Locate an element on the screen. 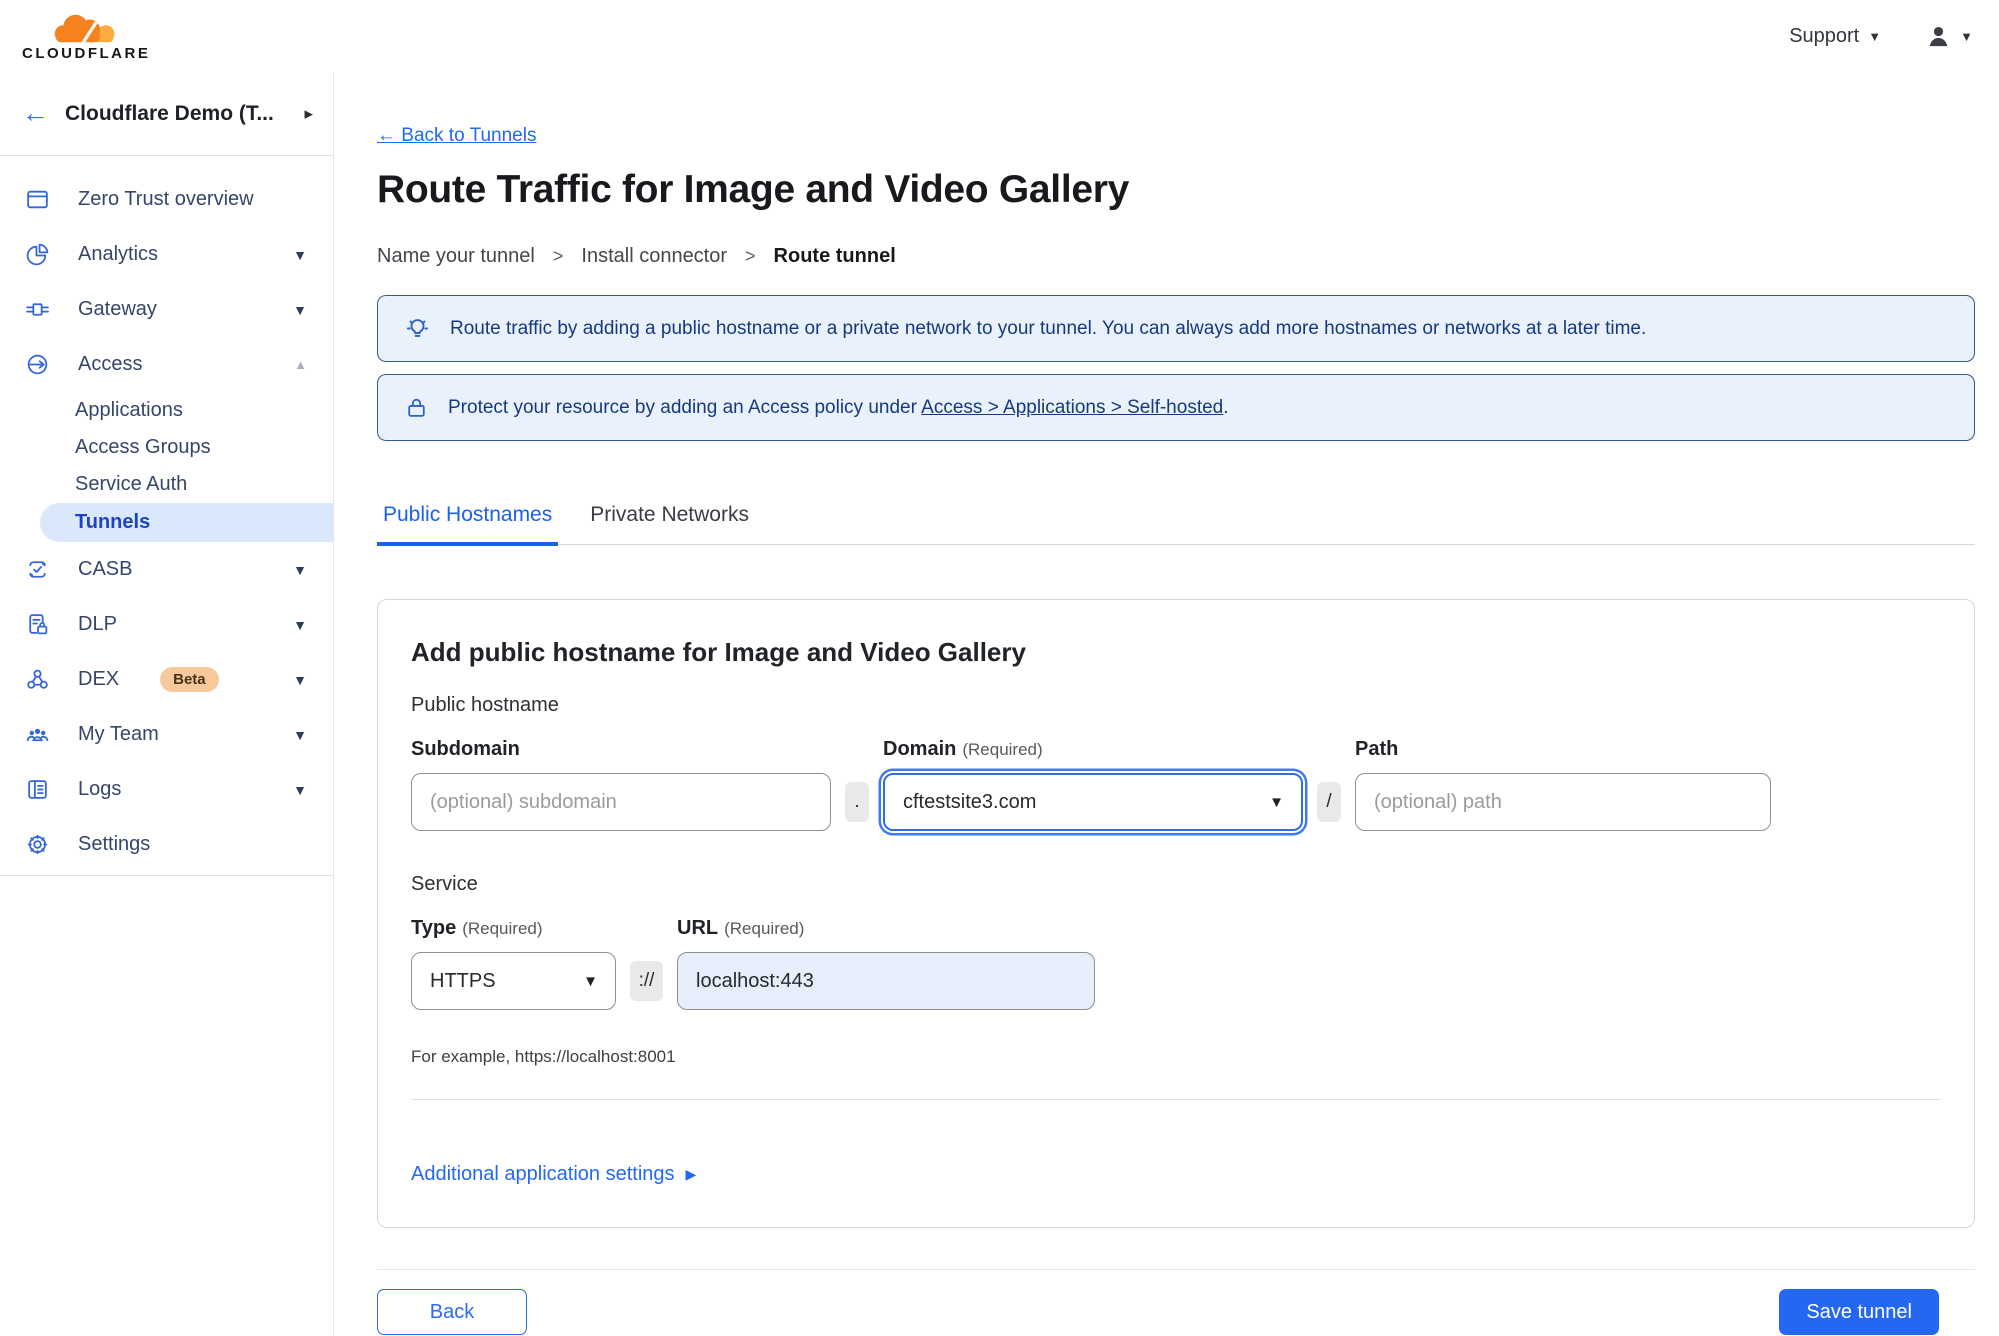 This screenshot has width=1999, height=1336. url-input is located at coordinates (886, 981).